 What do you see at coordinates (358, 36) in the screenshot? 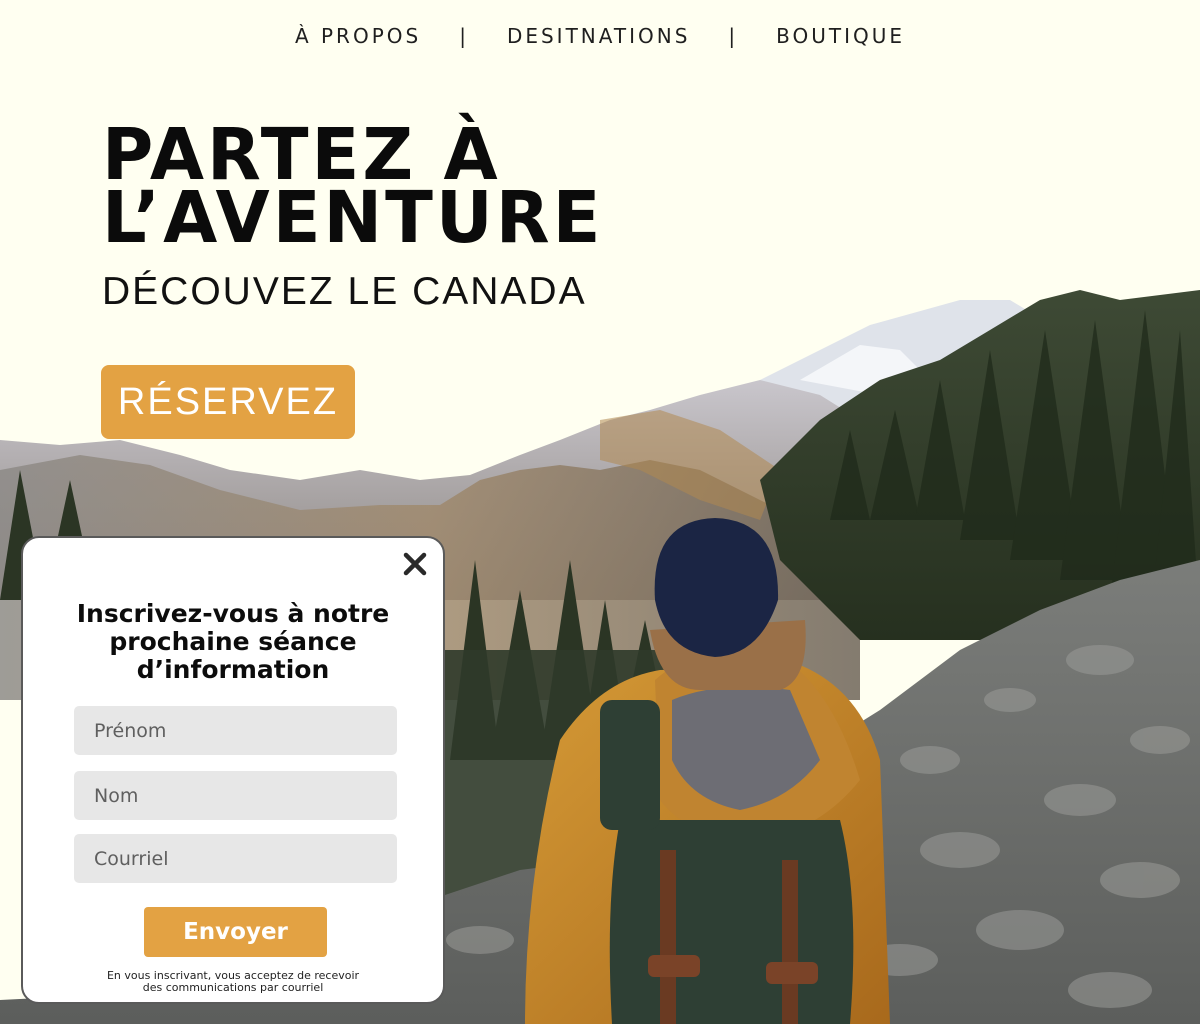
I see `nav-link-a-propos: À PROPOS` at bounding box center [358, 36].